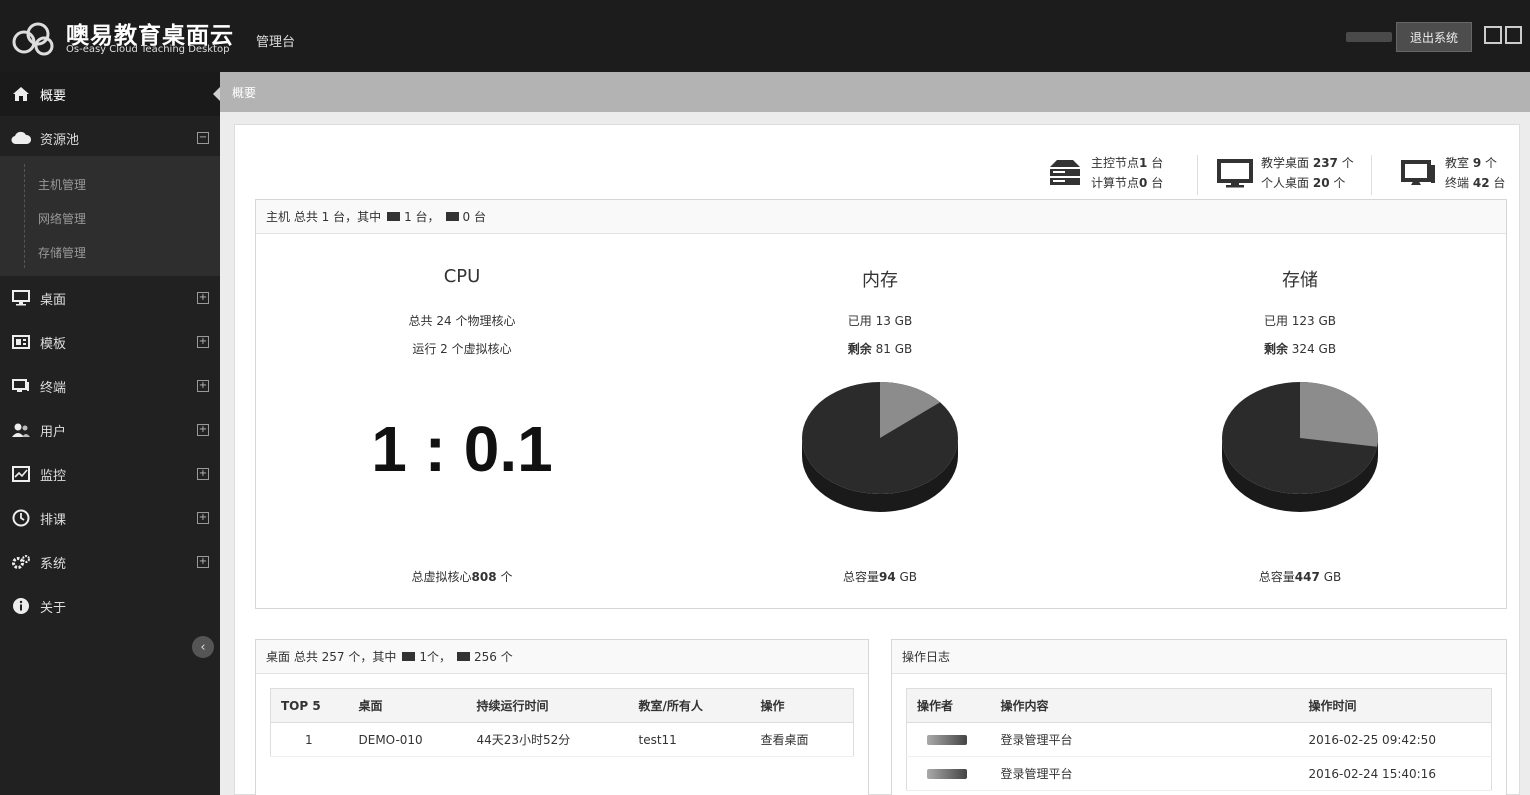 Image resolution: width=1530 pixels, height=795 pixels. What do you see at coordinates (462, 321) in the screenshot?
I see `cpu-physical-cores: 总共 24 个物理核心` at bounding box center [462, 321].